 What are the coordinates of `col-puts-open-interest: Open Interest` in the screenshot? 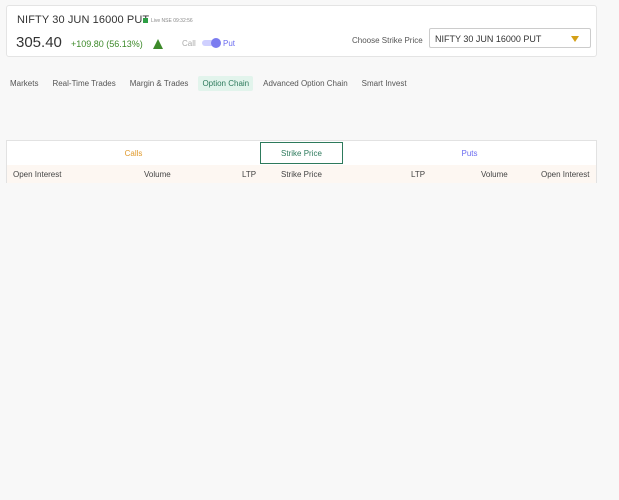 It's located at (565, 174).